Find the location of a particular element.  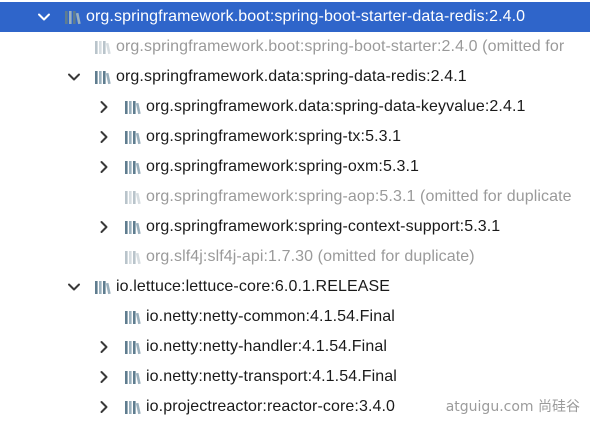

dependency-label: io.netty:netty-handler:4.1.54.Final is located at coordinates (266, 346).